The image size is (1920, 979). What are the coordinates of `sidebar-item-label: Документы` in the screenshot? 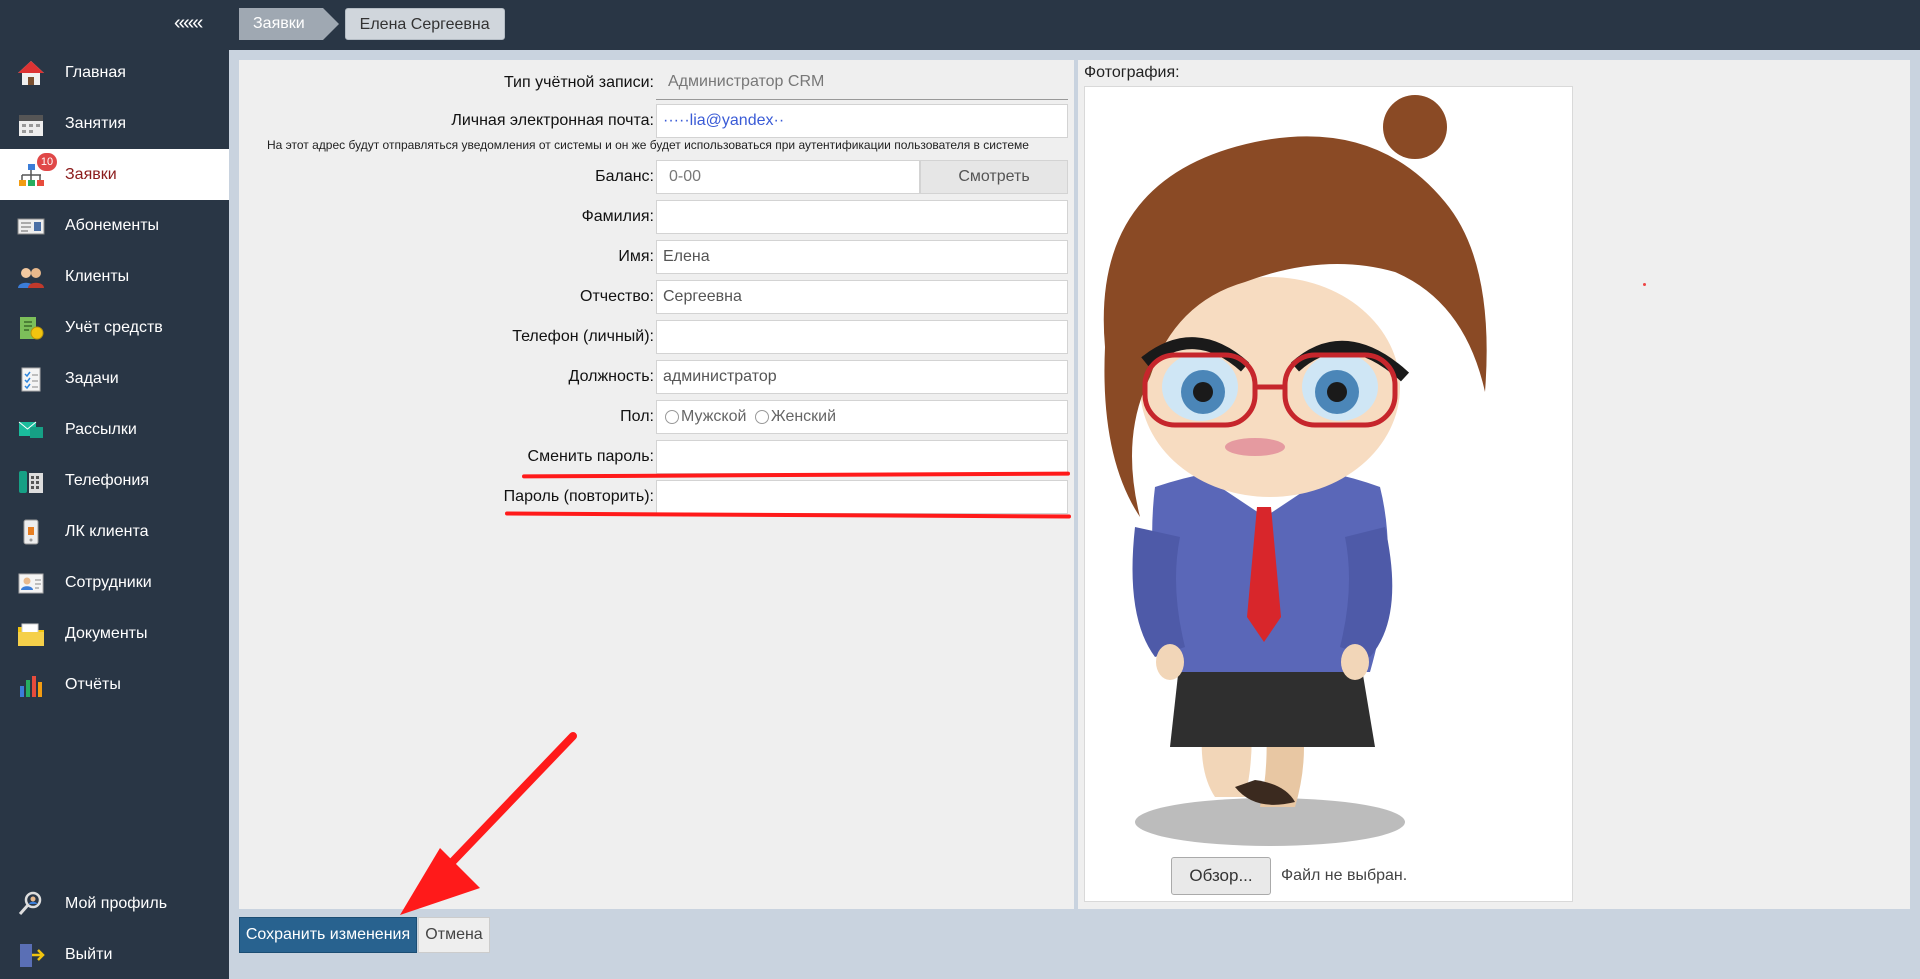 It's located at (106, 633).